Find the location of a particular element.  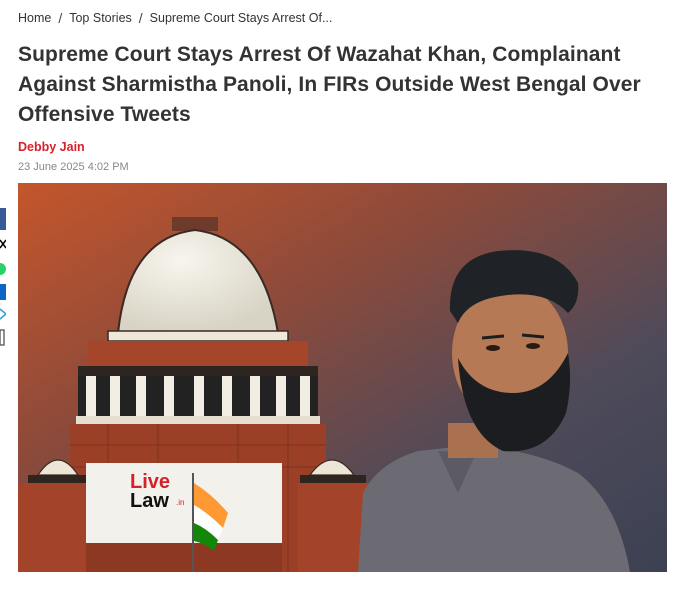

breadcrumb-top-stories-link: Top Stories is located at coordinates (100, 18).